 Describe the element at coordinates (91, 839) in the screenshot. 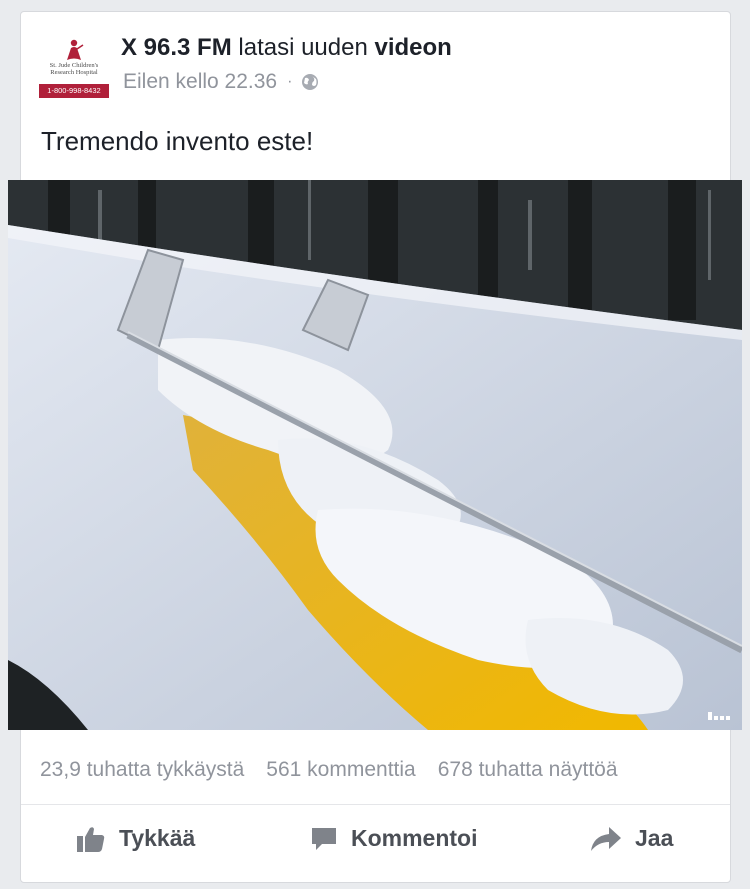

I see `thumbs-up-icon` at that location.